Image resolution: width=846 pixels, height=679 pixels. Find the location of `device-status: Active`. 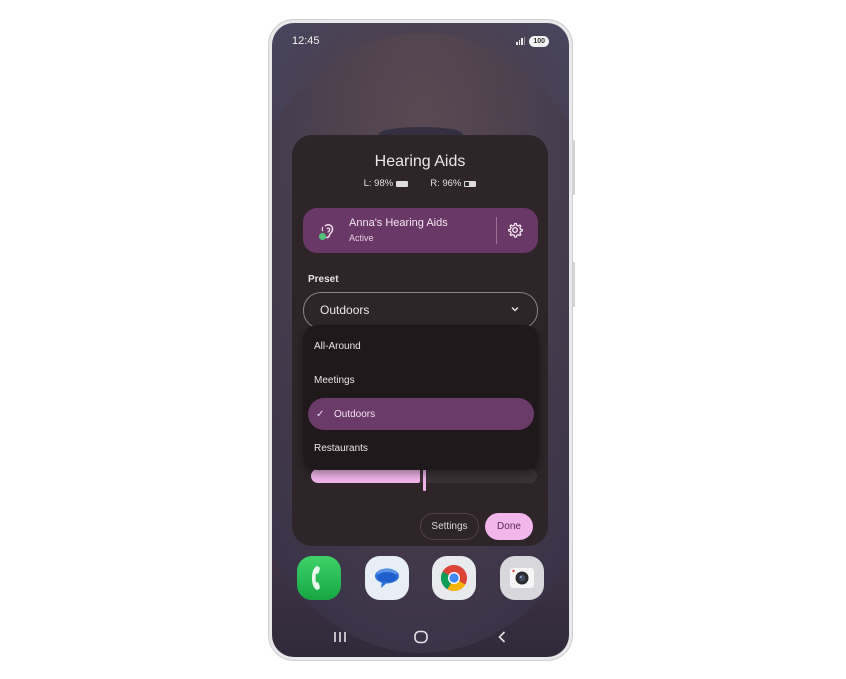

device-status: Active is located at coordinates (361, 238).